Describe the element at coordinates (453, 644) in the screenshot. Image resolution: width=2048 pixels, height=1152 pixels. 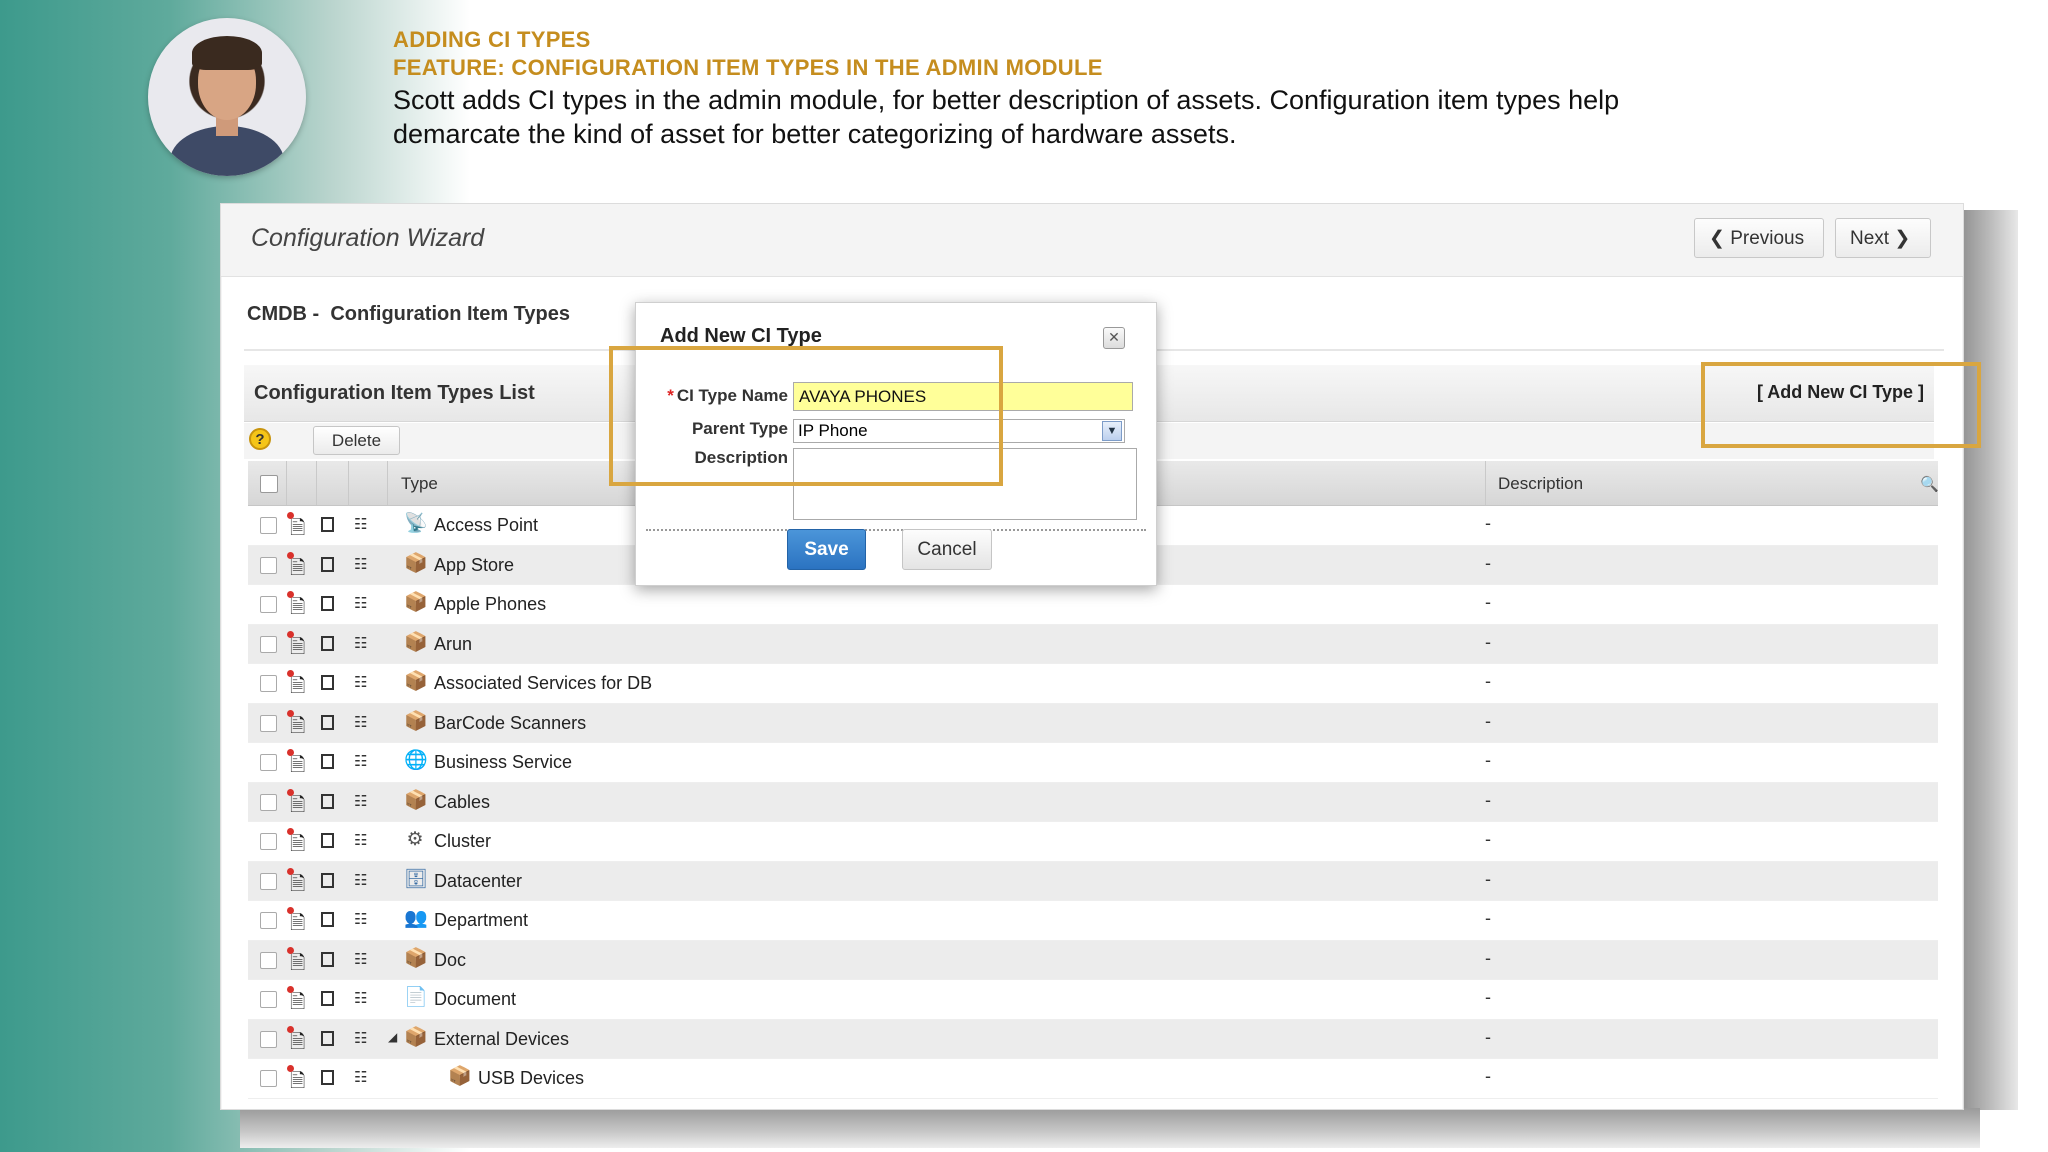
I see `type-label: Arun` at that location.